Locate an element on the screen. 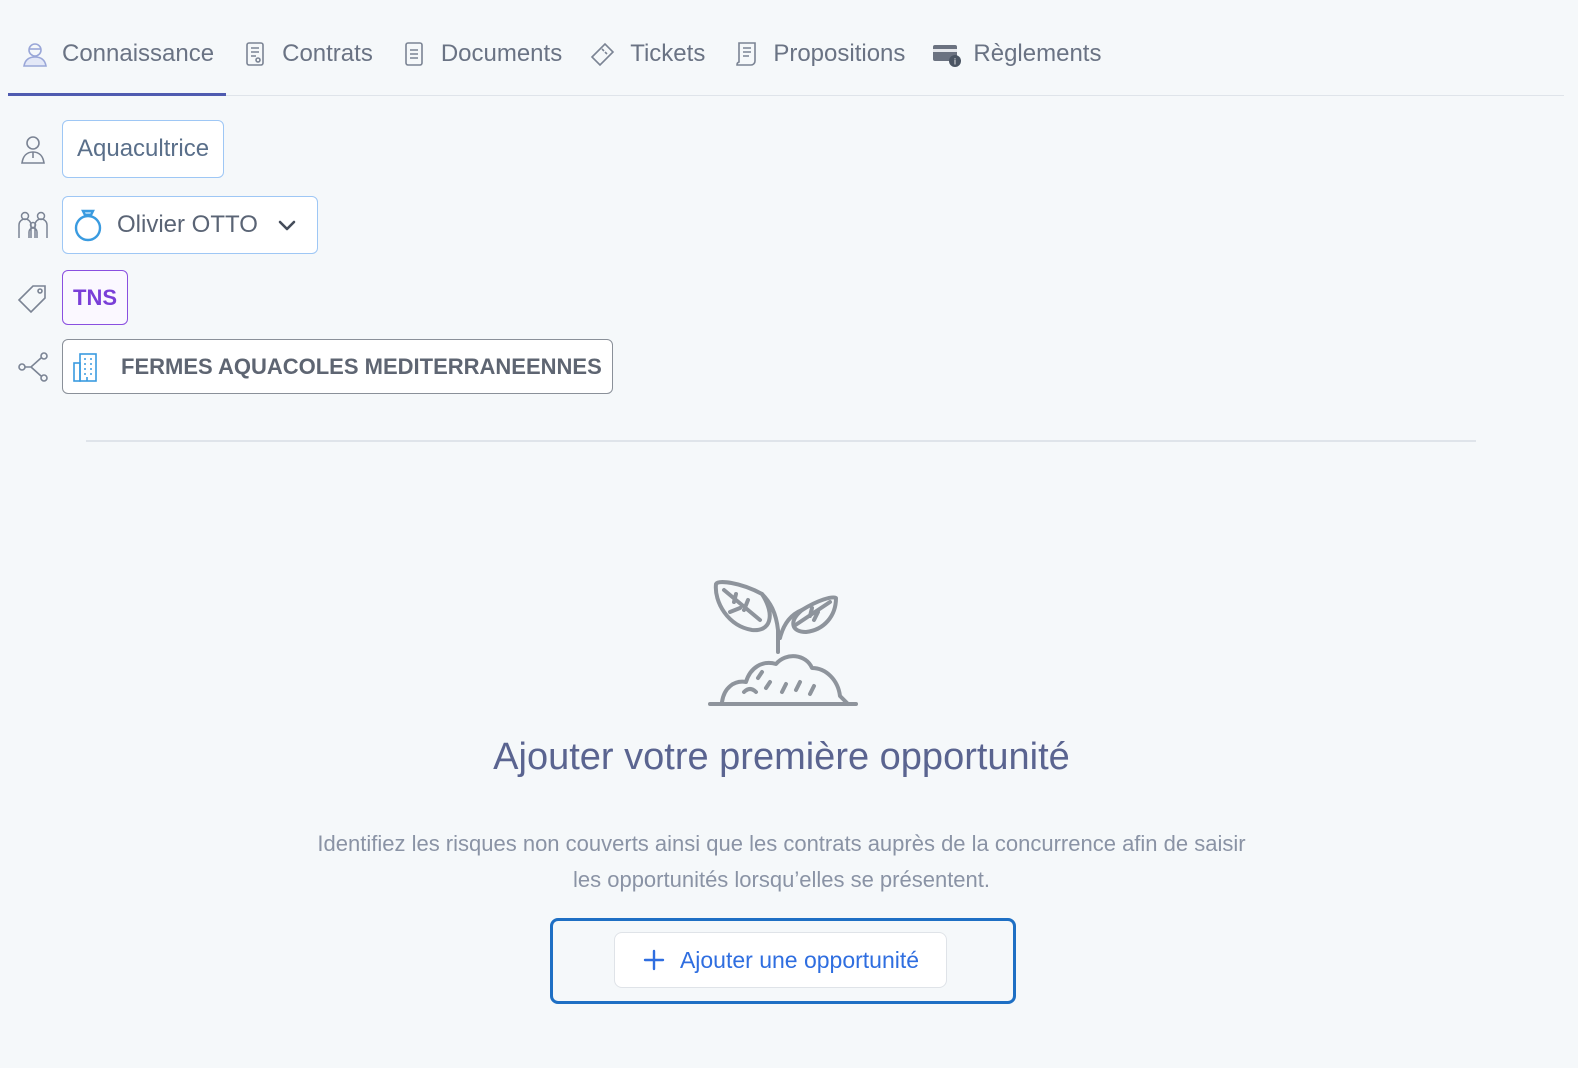 The height and width of the screenshot is (1068, 1578). building-icon is located at coordinates (87, 367).